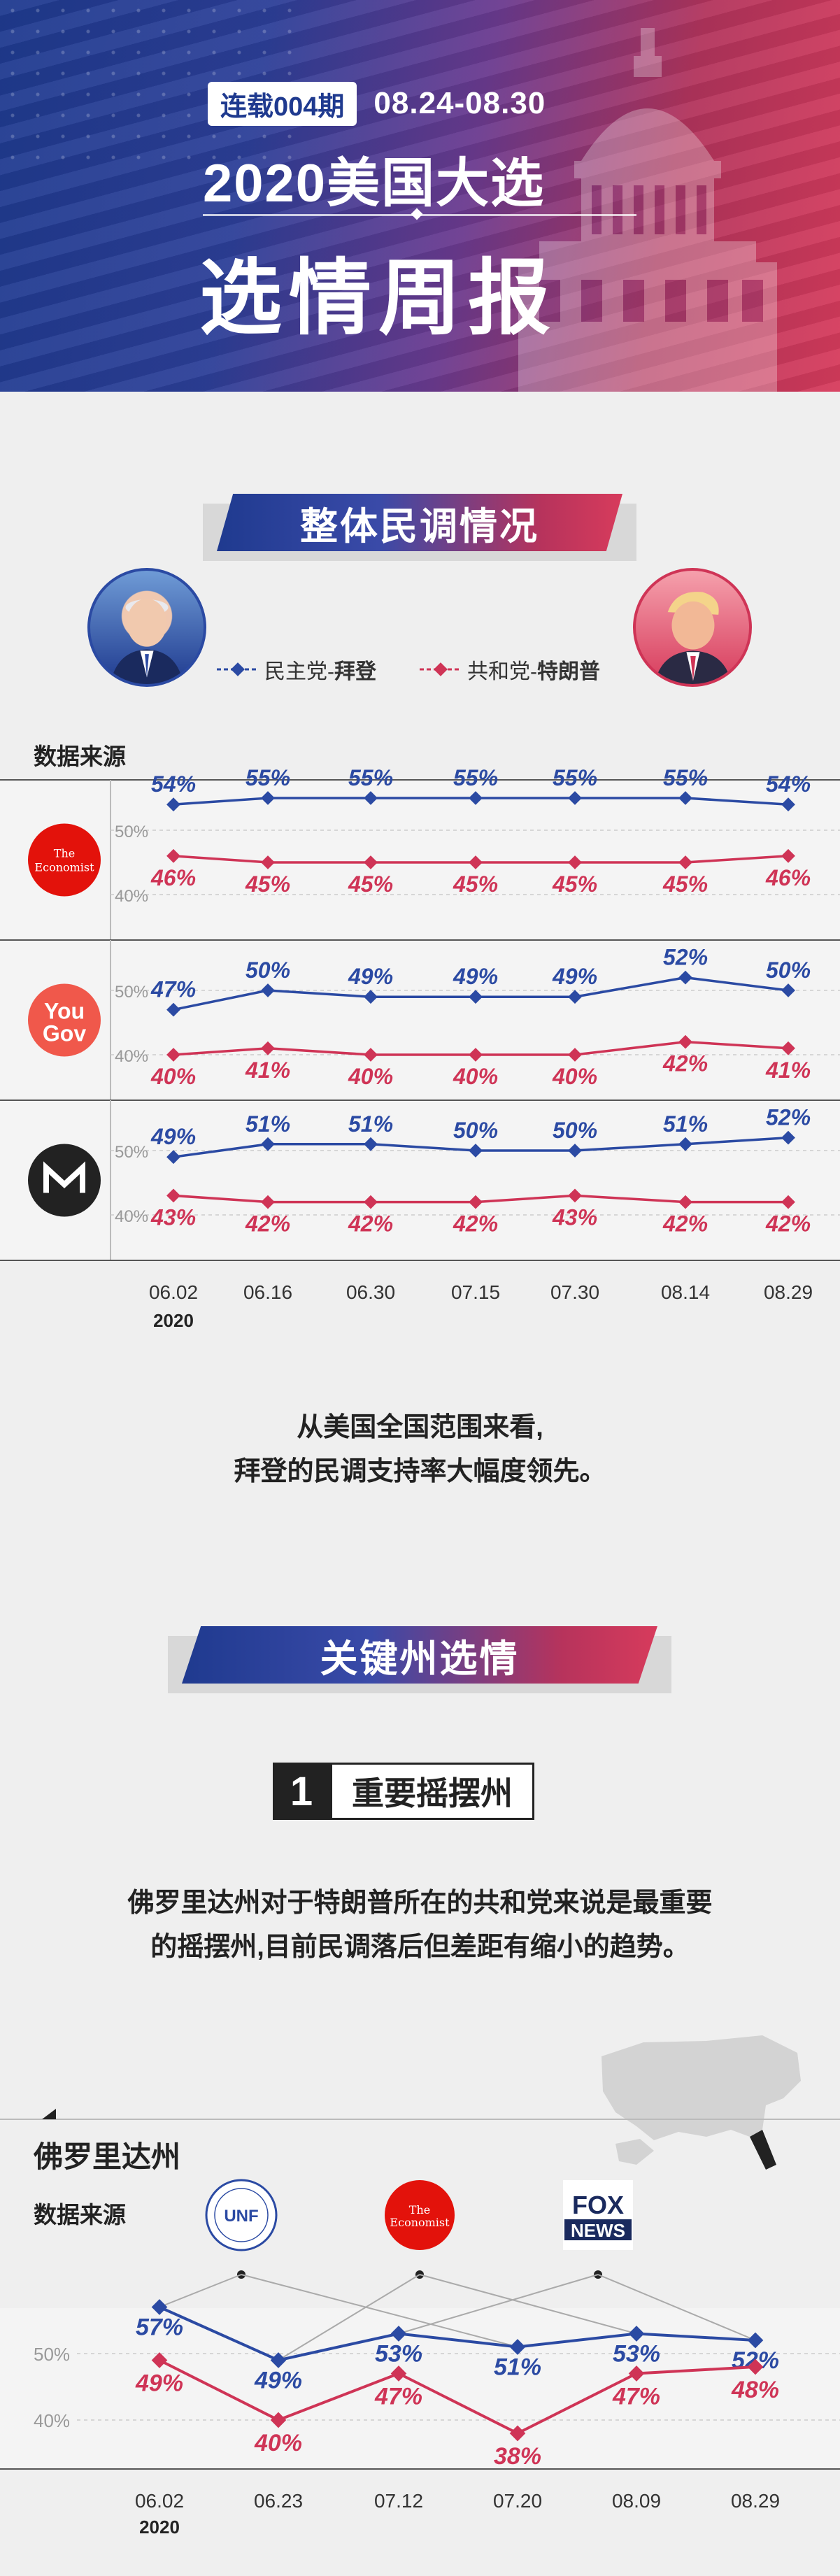 The image size is (840, 2576). I want to click on biden-avatar, so click(146, 627).